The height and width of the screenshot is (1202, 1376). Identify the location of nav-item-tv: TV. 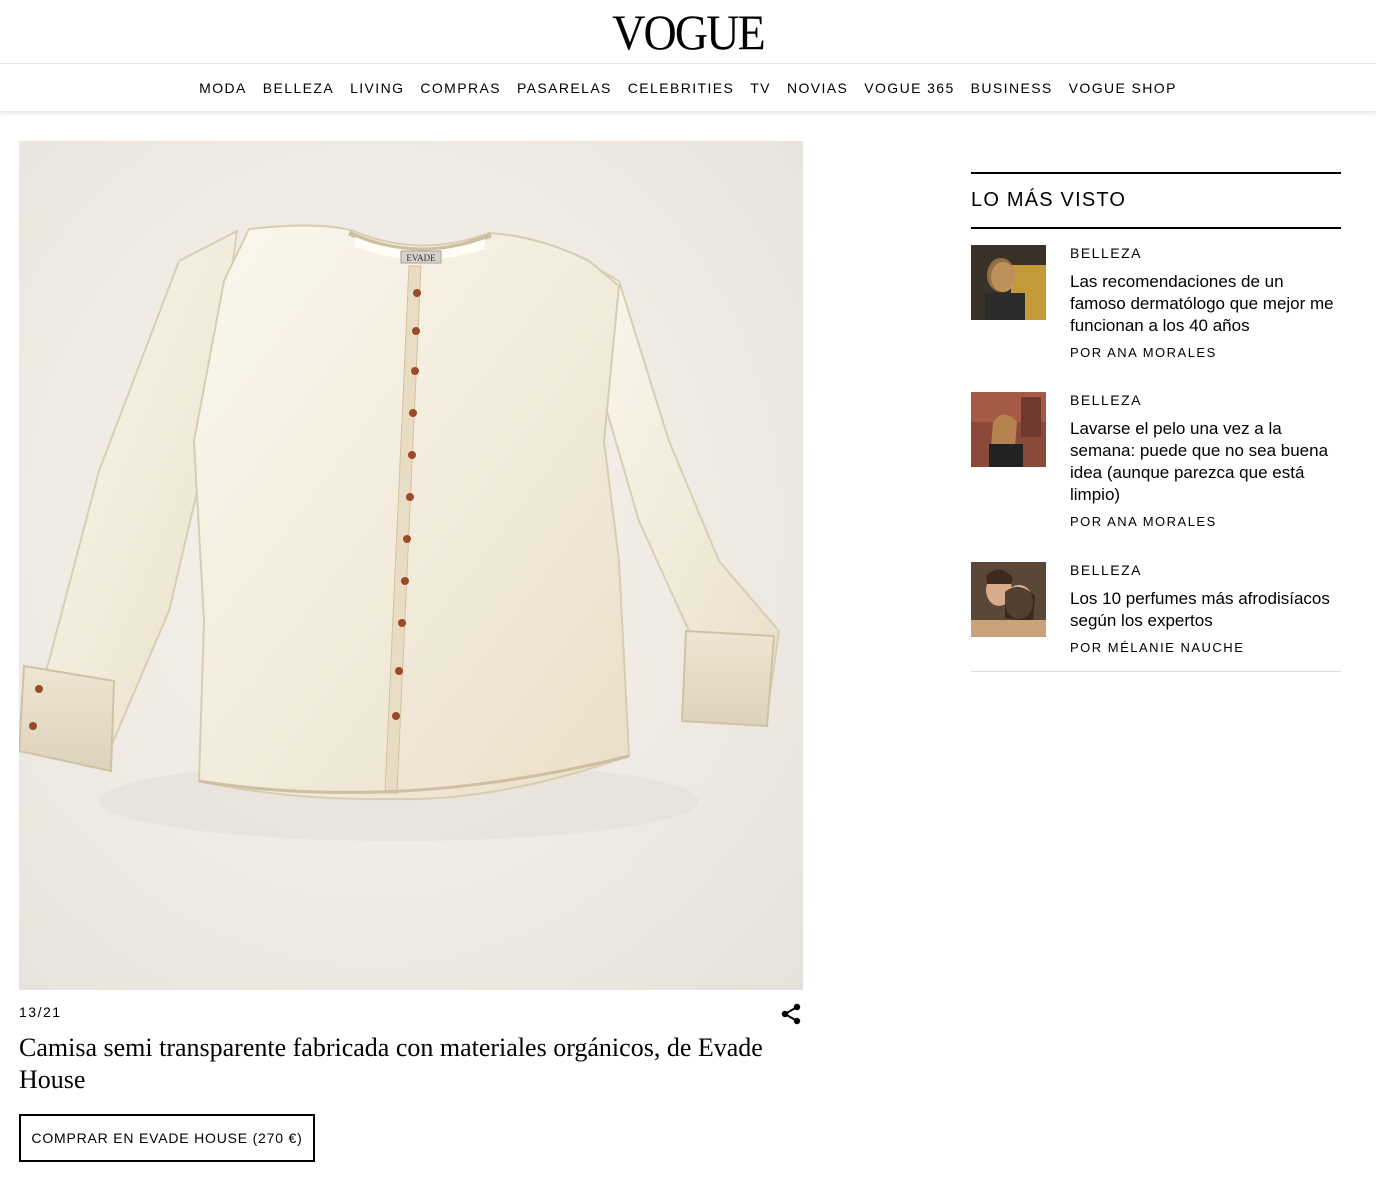
(760, 88).